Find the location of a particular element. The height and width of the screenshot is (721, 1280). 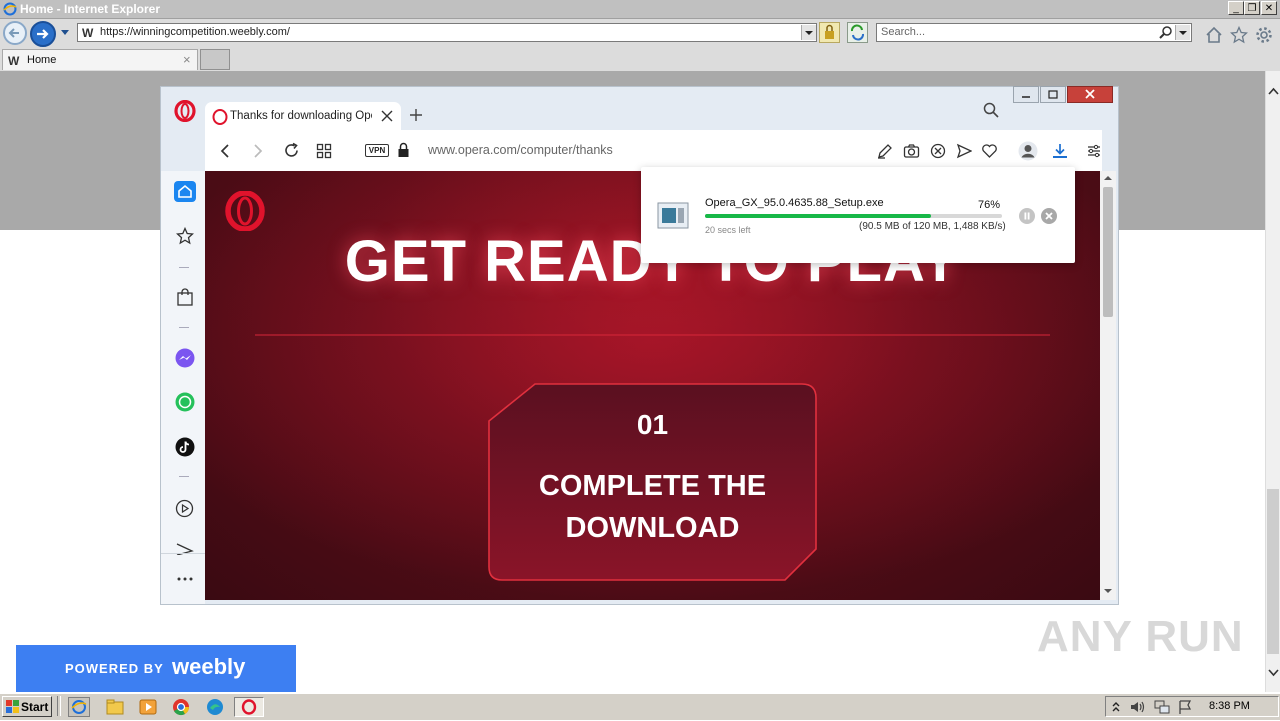

search-icon is located at coordinates (1166, 32).